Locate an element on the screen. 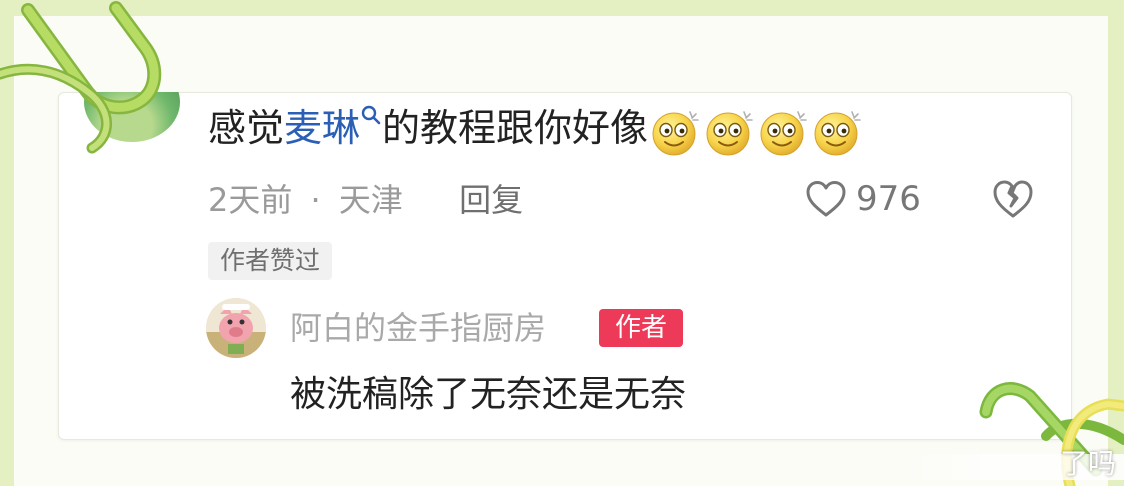 This screenshot has width=1124, height=486. dislike-button is located at coordinates (1013, 201).